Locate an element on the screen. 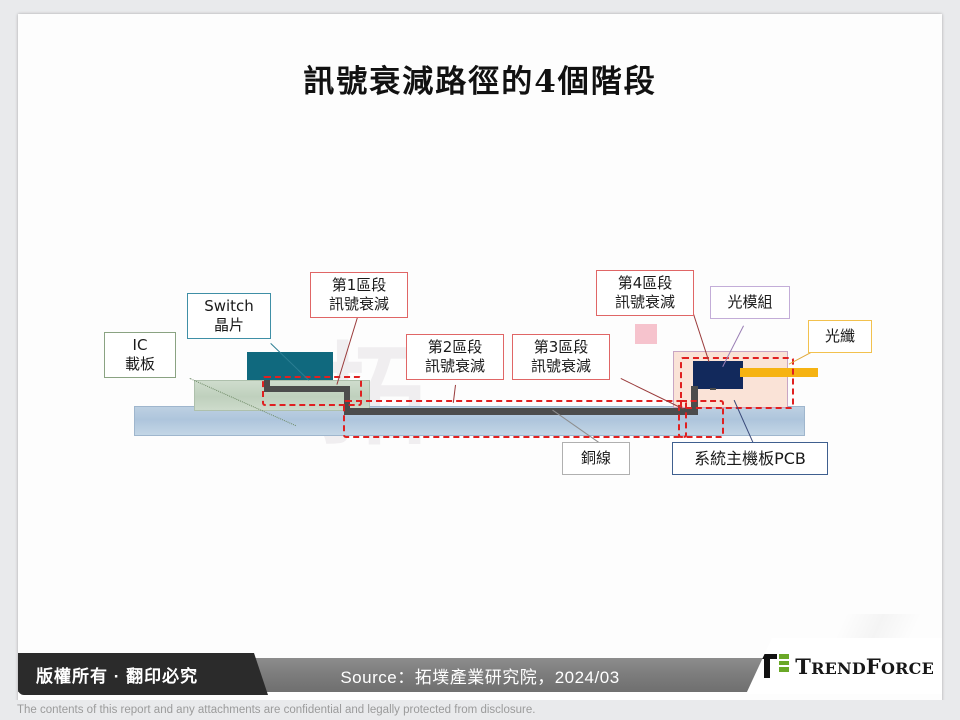  label-segment-2: 第2區段 訊號衰減 is located at coordinates (455, 357).